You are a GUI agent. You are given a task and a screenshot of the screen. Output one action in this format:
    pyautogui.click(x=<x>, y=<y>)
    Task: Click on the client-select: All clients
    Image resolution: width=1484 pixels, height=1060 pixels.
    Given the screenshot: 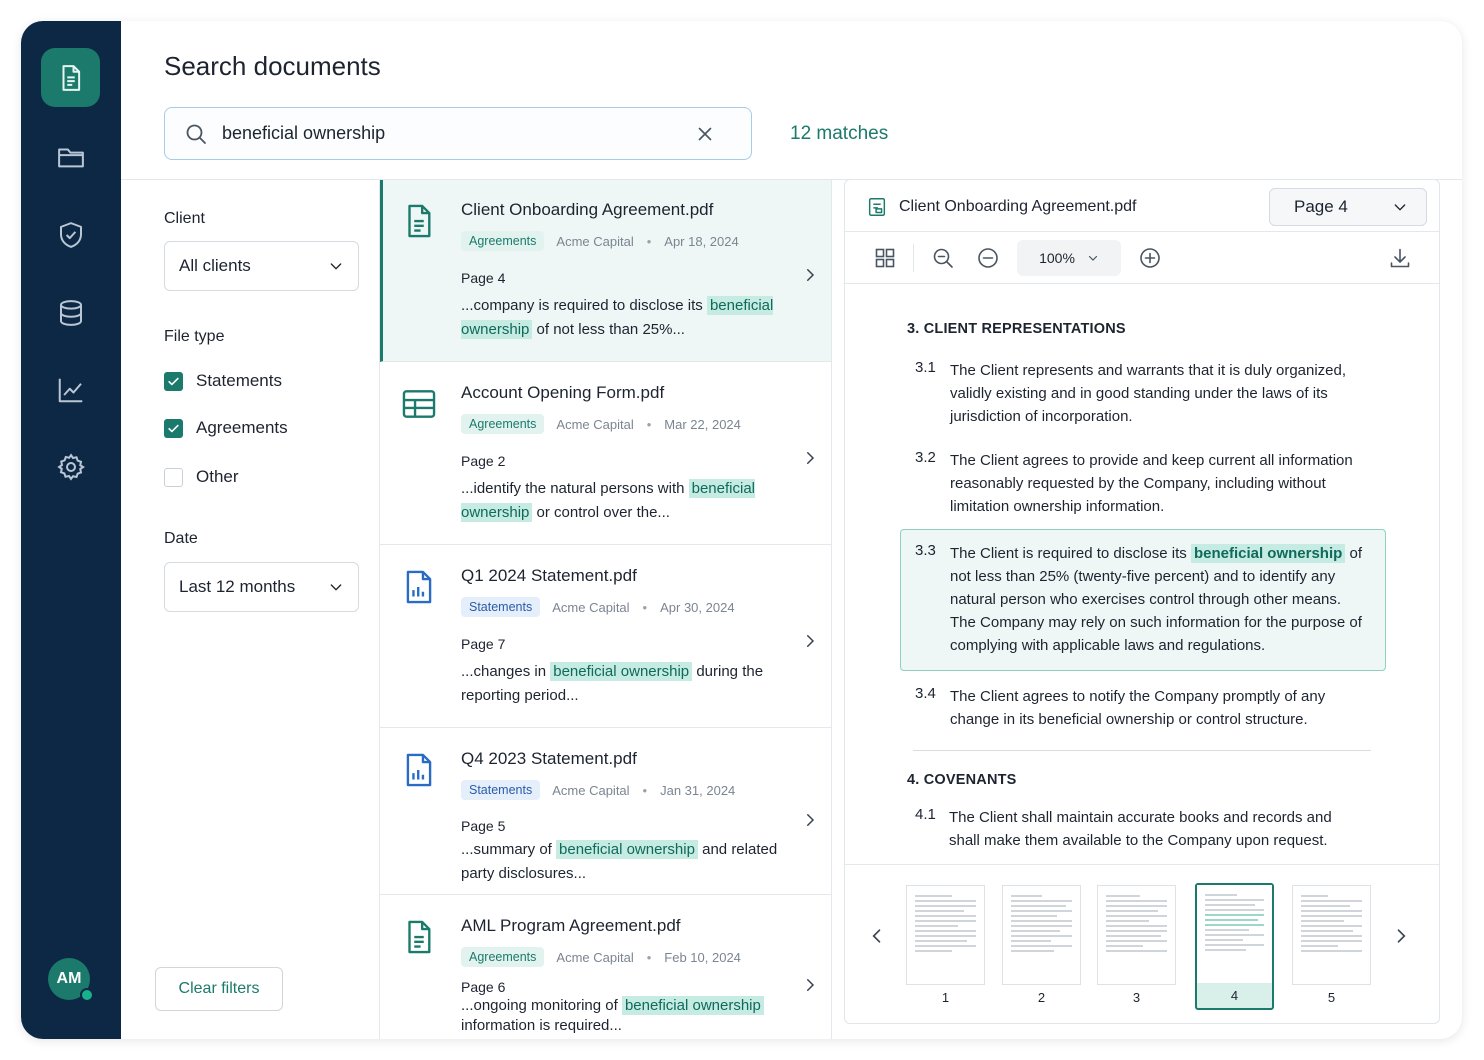 What is the action you would take?
    pyautogui.click(x=261, y=266)
    